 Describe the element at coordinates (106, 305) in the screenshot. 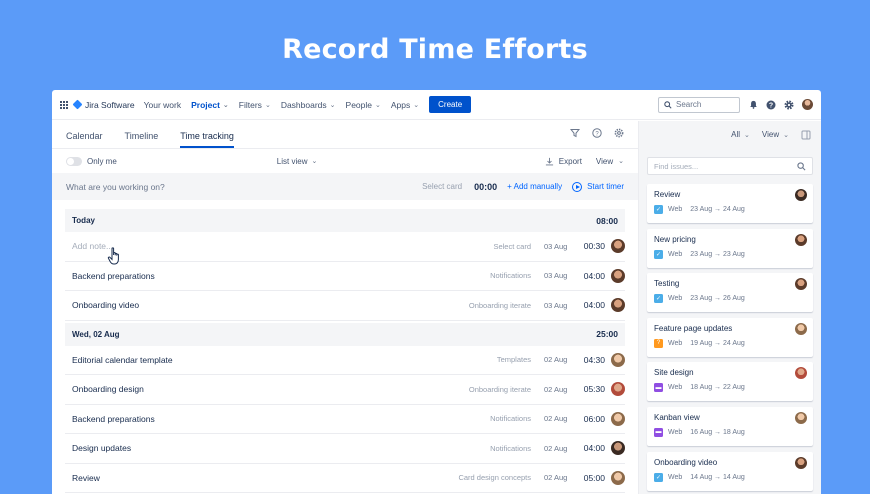

I see `entry-description: Onboarding video` at that location.